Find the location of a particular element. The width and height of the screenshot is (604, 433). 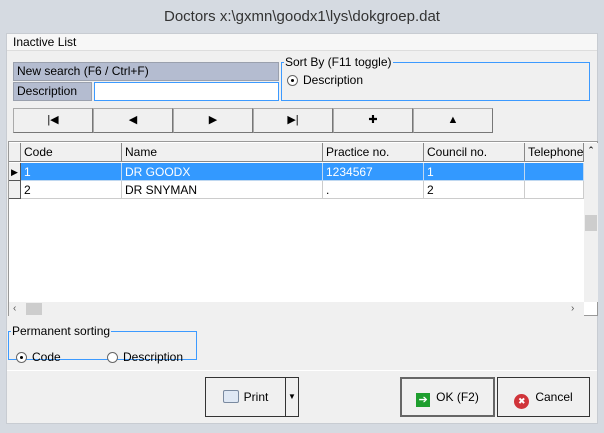

cell-practice: 1234567 is located at coordinates (373, 172).